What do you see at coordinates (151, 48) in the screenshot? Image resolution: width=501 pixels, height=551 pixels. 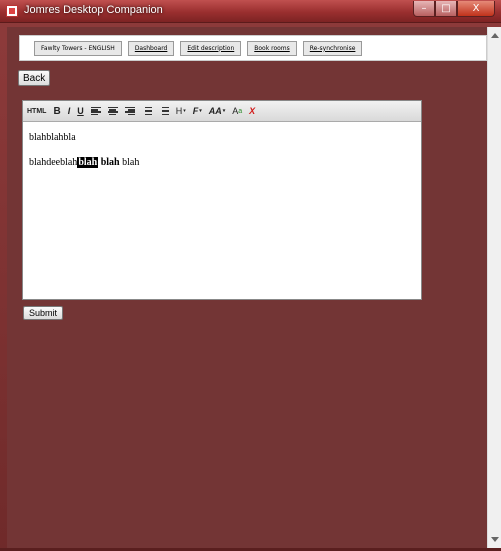 I see `nav-item-dashboard: Dashboard` at bounding box center [151, 48].